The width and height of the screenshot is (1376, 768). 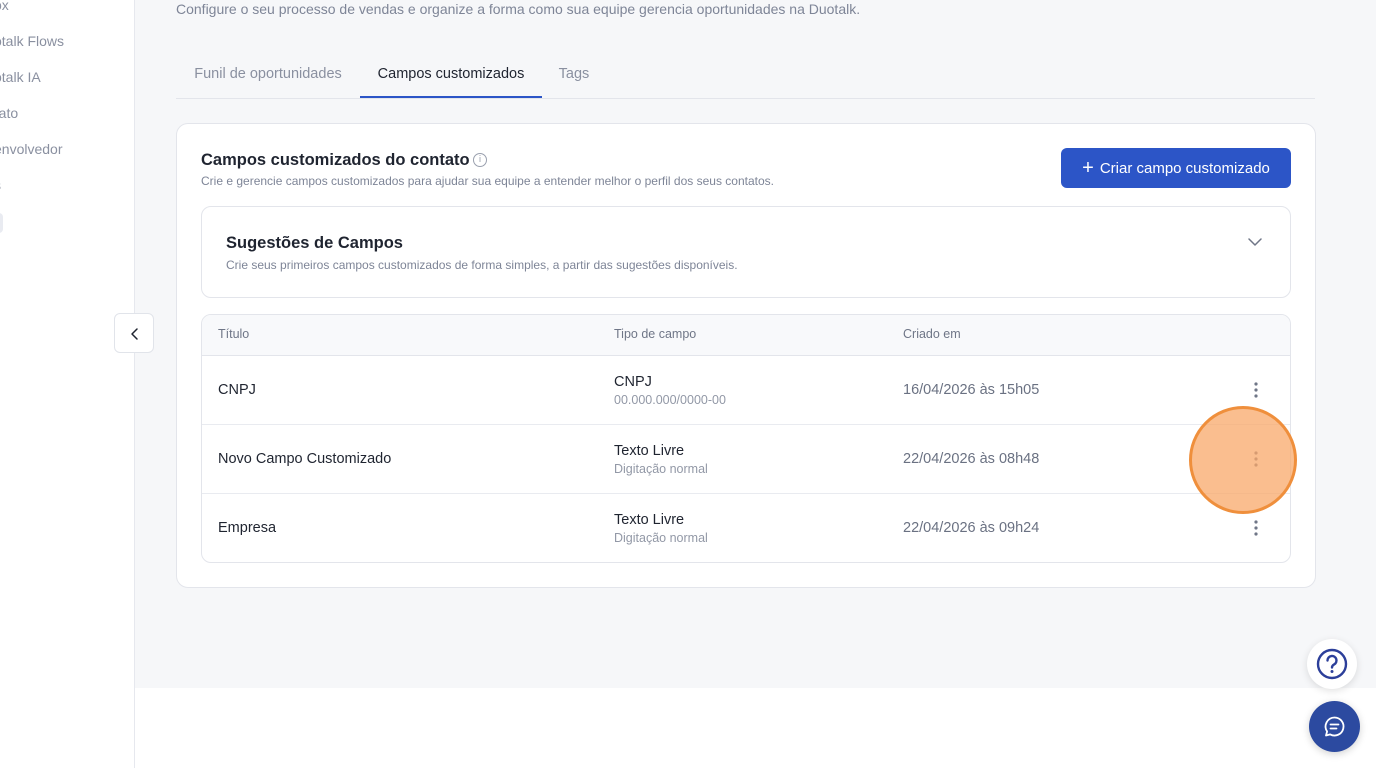 I want to click on sidebar-item-inbox: ox, so click(x=4, y=8).